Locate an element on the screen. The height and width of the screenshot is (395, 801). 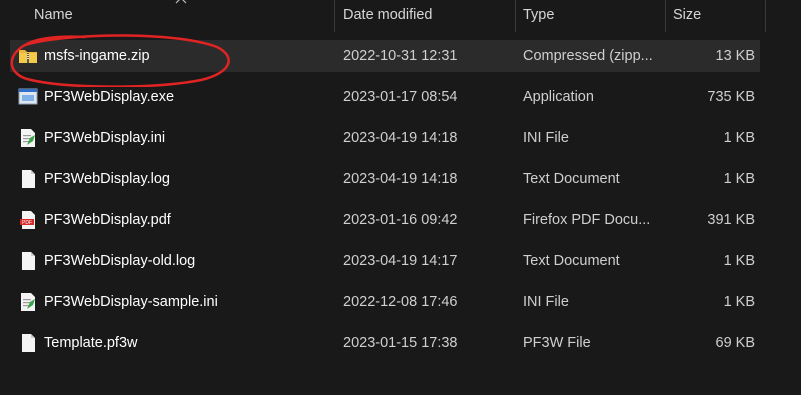
file-name: msfs-ingame.zip is located at coordinates (97, 56).